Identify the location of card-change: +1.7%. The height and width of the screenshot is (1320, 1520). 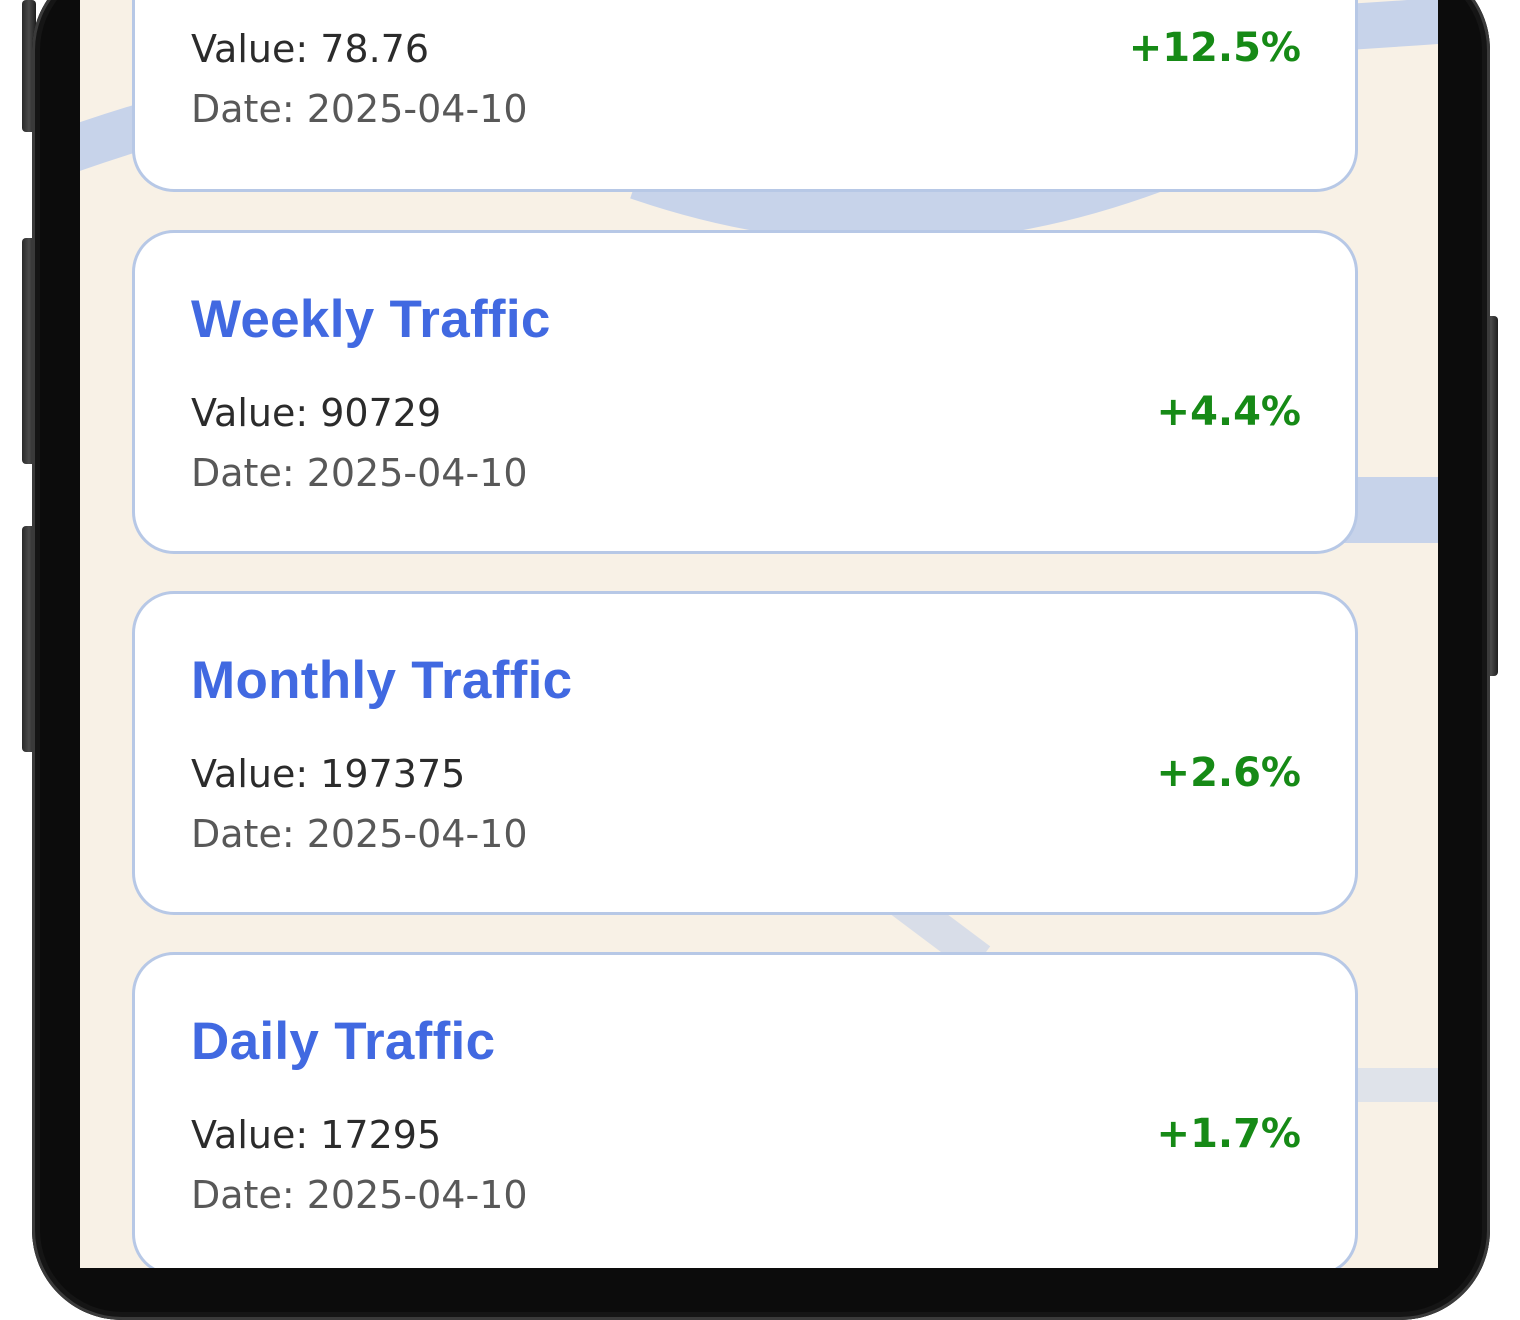
(1228, 1134).